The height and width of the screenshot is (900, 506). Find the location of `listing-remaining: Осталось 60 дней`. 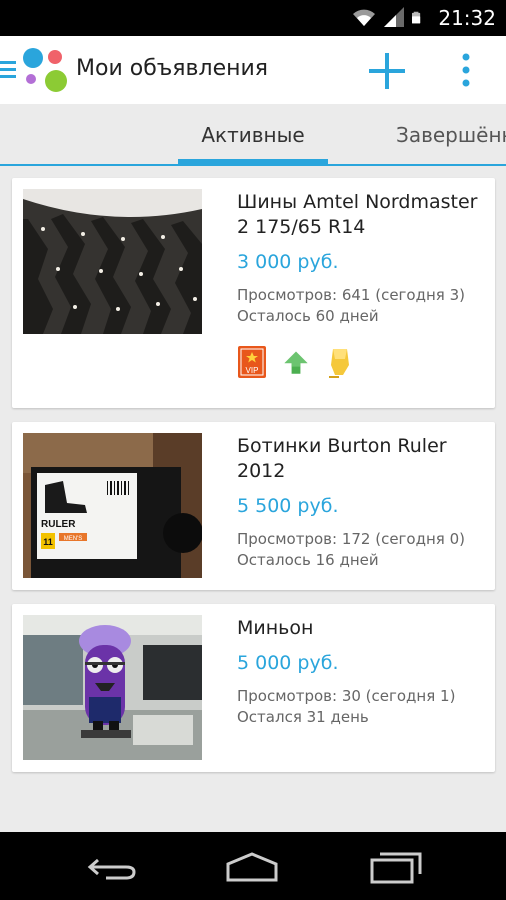

listing-remaining: Осталось 60 дней is located at coordinates (308, 316).